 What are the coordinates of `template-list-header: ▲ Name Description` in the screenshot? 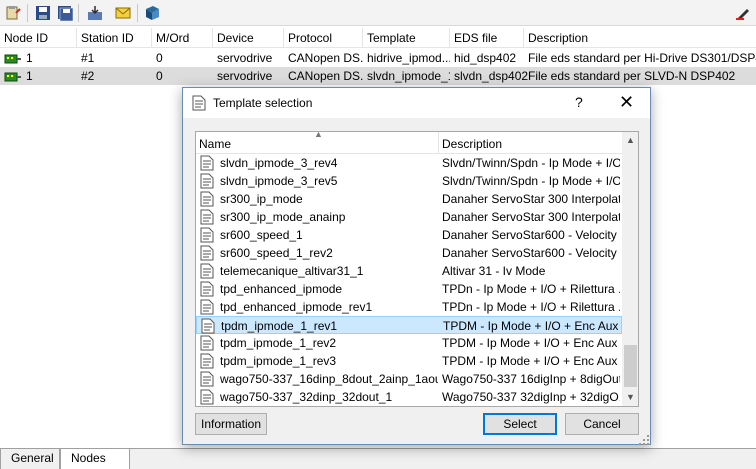 It's located at (409, 143).